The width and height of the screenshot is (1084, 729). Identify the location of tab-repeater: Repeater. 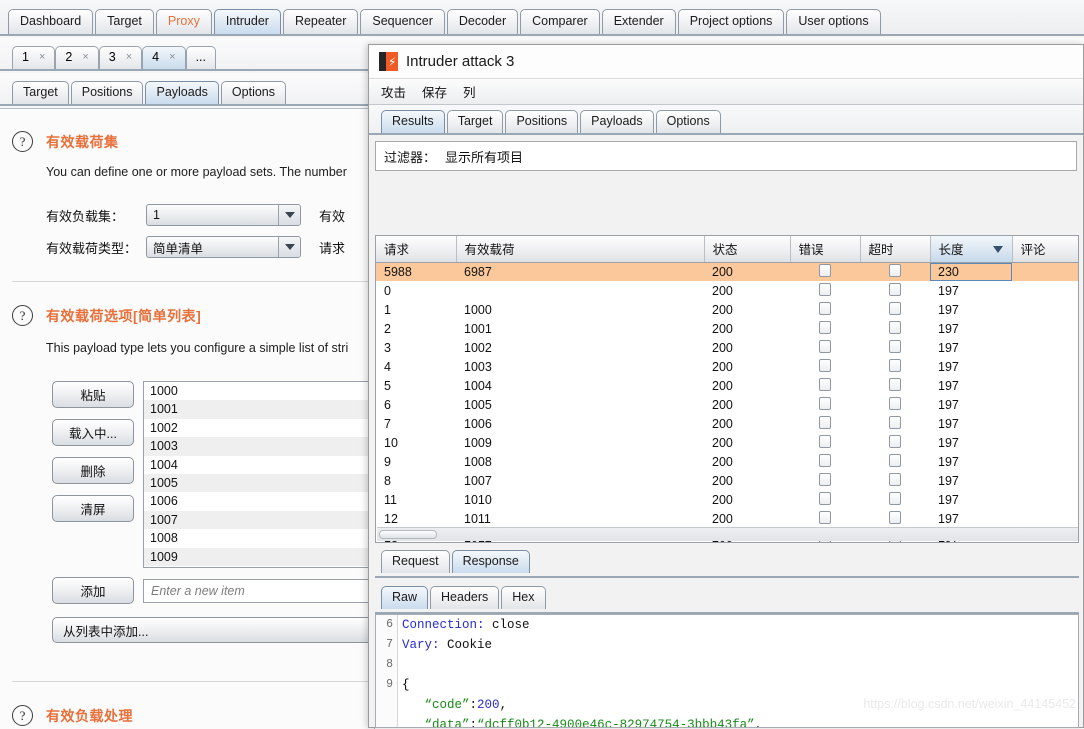
(320, 21).